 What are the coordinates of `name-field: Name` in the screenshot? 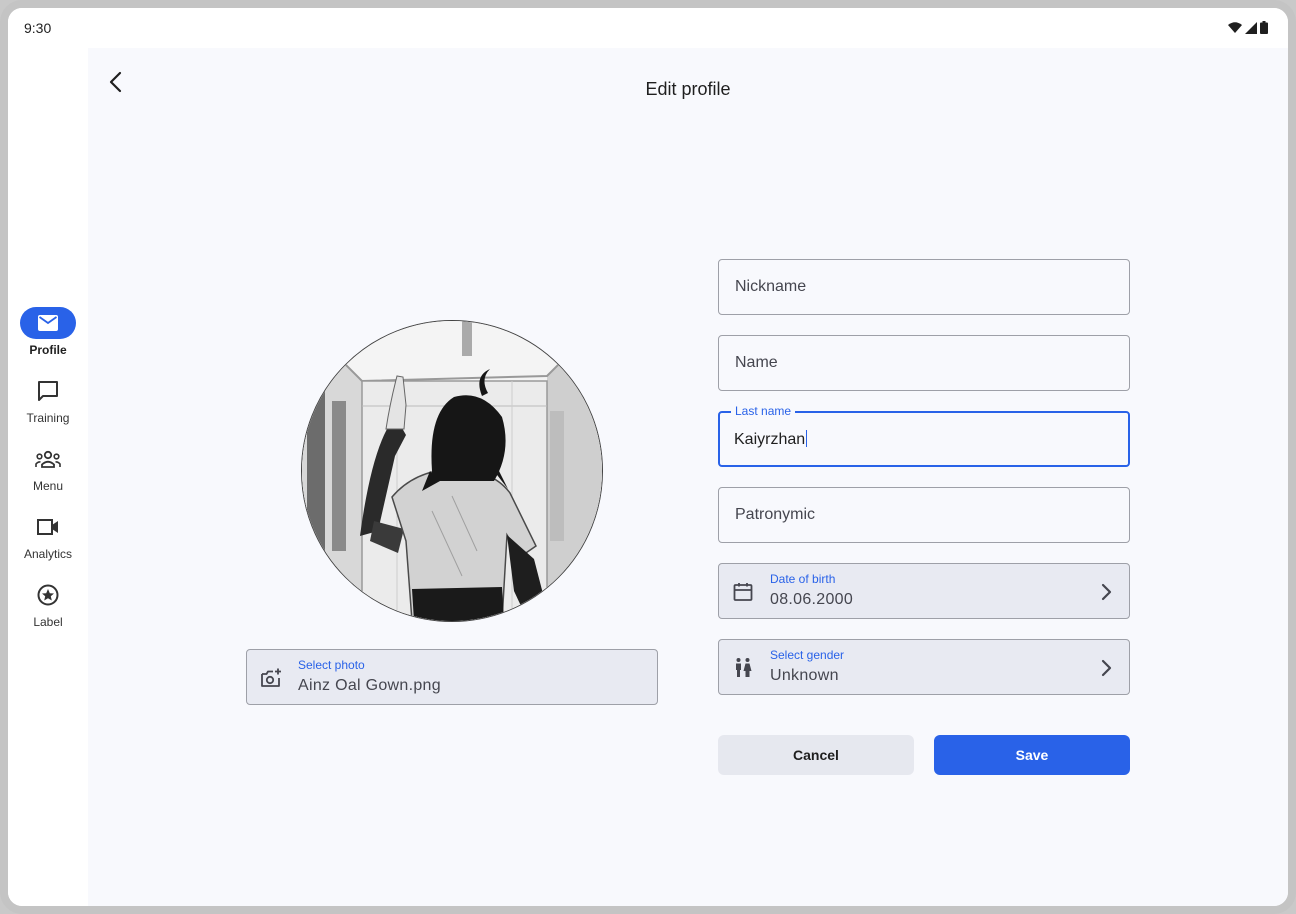 It's located at (924, 363).